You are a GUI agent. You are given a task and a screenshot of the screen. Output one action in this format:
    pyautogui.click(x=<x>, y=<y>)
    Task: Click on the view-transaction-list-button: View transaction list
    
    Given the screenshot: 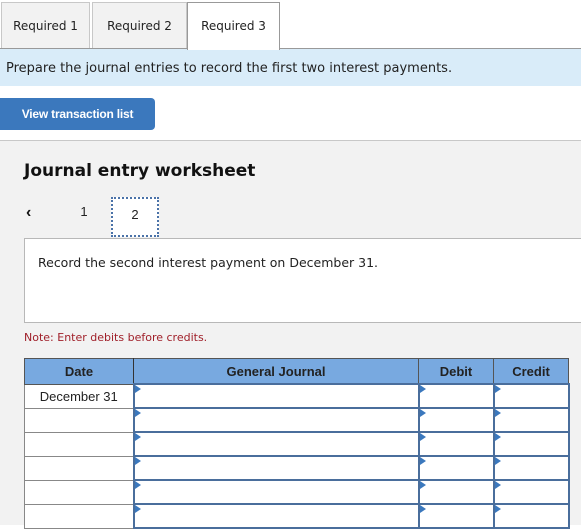 What is the action you would take?
    pyautogui.click(x=77, y=114)
    